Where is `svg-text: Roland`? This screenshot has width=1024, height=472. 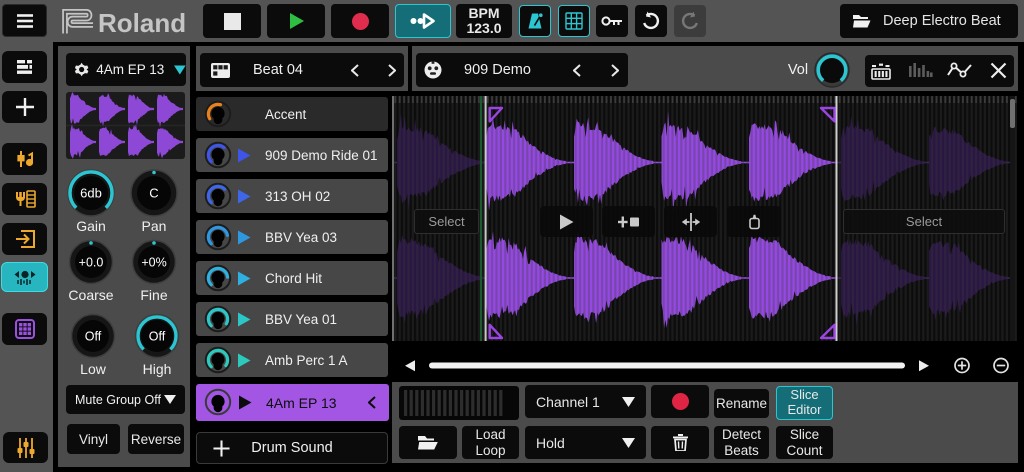 svg-text: Roland is located at coordinates (142, 23).